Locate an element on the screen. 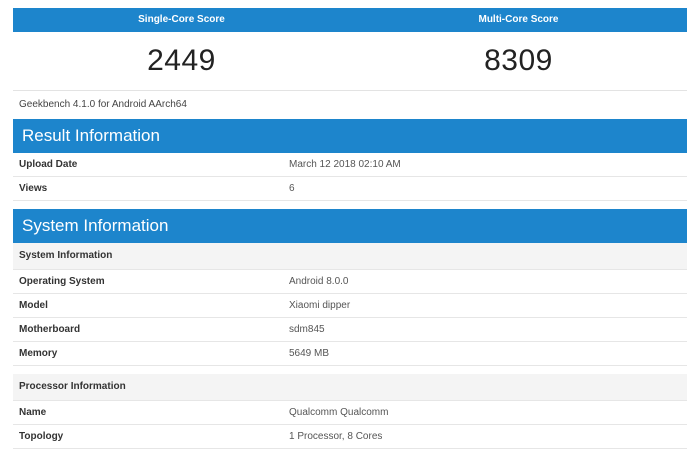  table-row: Upload Date March 12 2018 02:10 AM is located at coordinates (350, 165).